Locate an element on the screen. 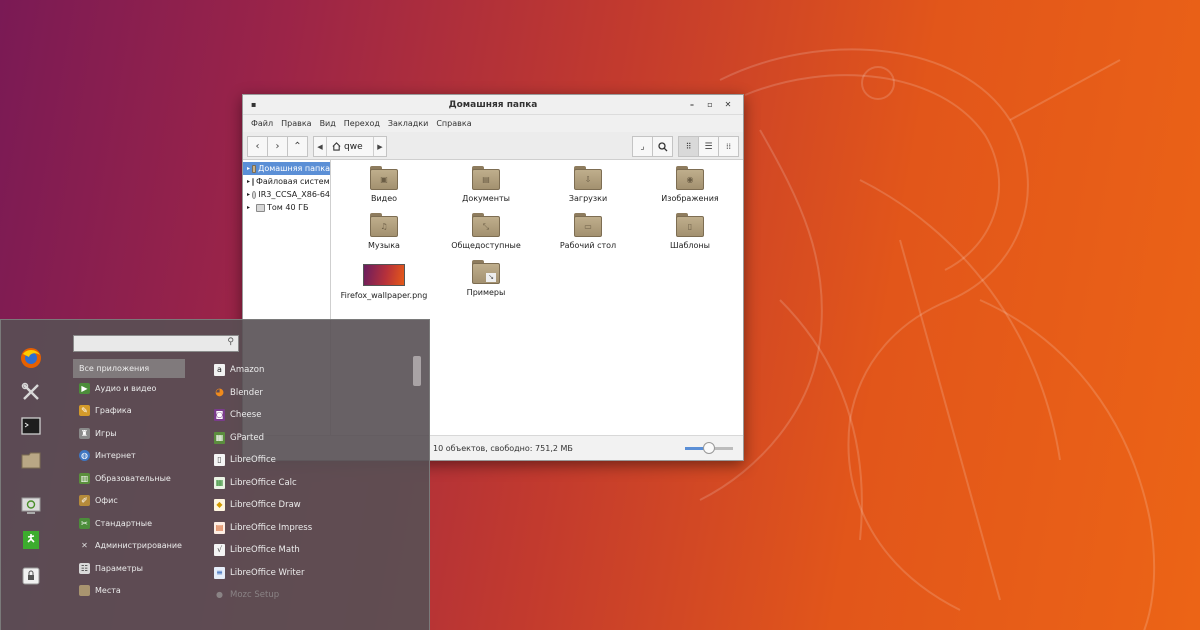 The width and height of the screenshot is (1200, 630). favorite-exit is located at coordinates (31, 540).